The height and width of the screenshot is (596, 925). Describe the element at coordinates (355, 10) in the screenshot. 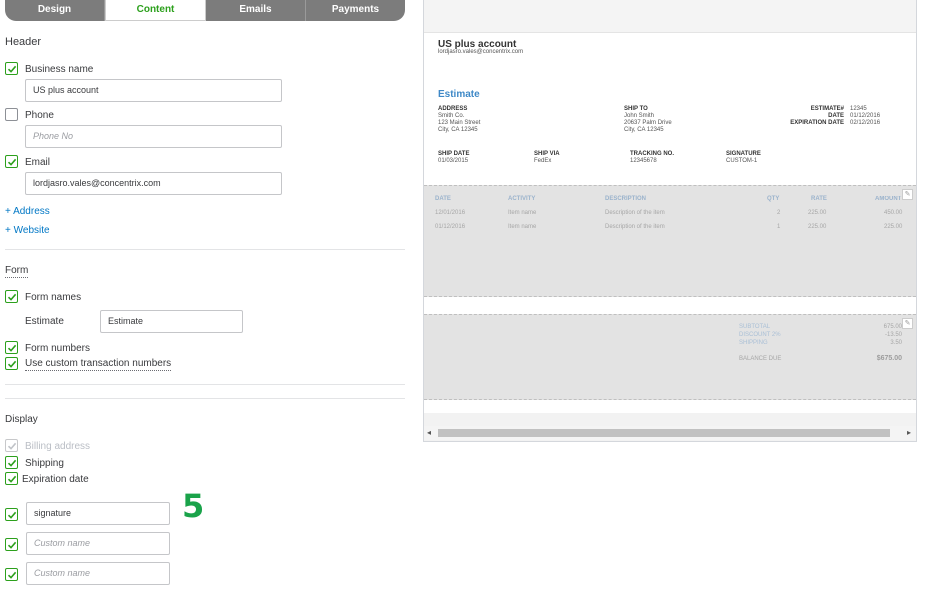

I see `tab-payments: Payments` at that location.